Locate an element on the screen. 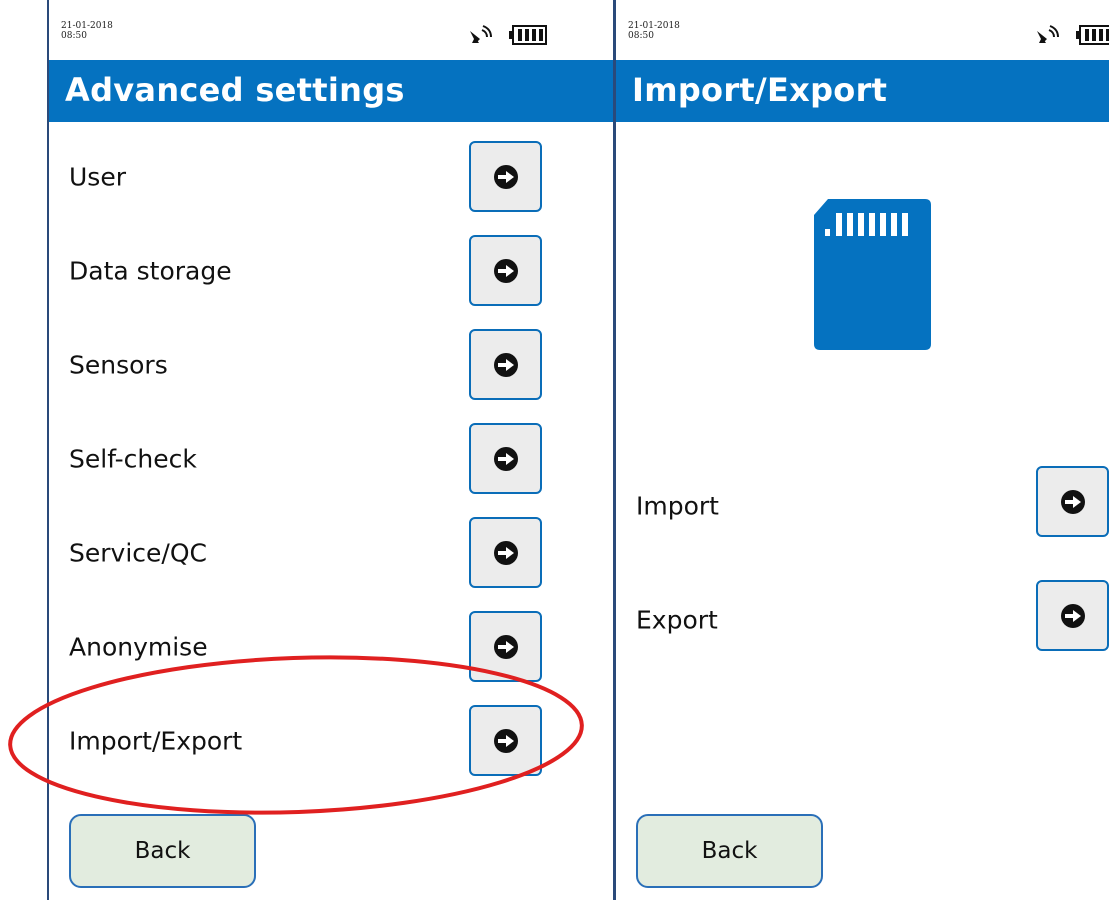  open-sensors-button is located at coordinates (505, 364).